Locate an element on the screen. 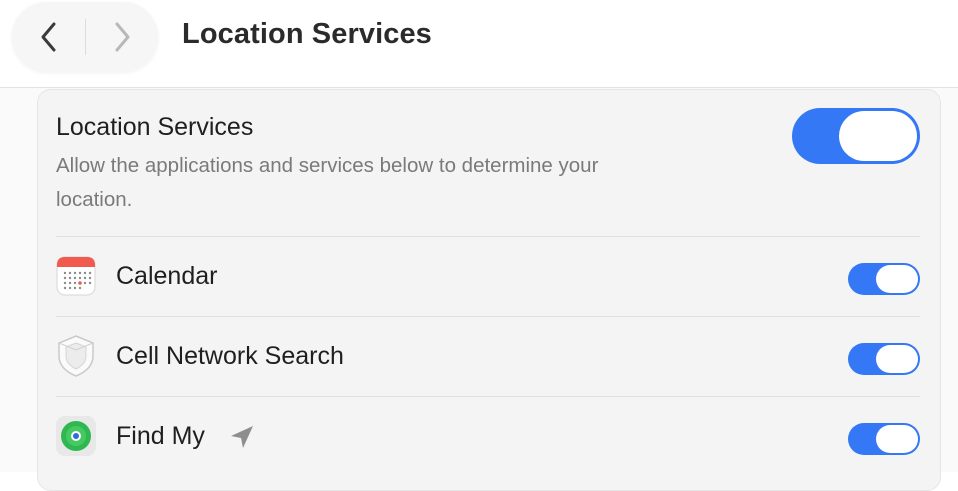 The width and height of the screenshot is (958, 491). calendar-icon is located at coordinates (76, 276).